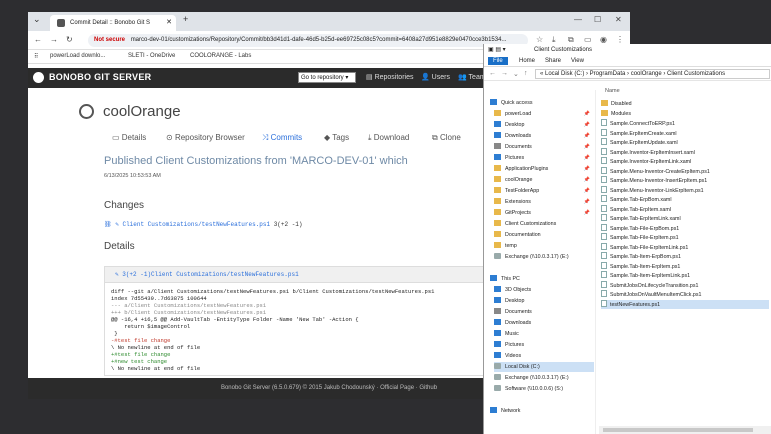  I want to click on nav-teams: 👥 Team, so click(472, 77).